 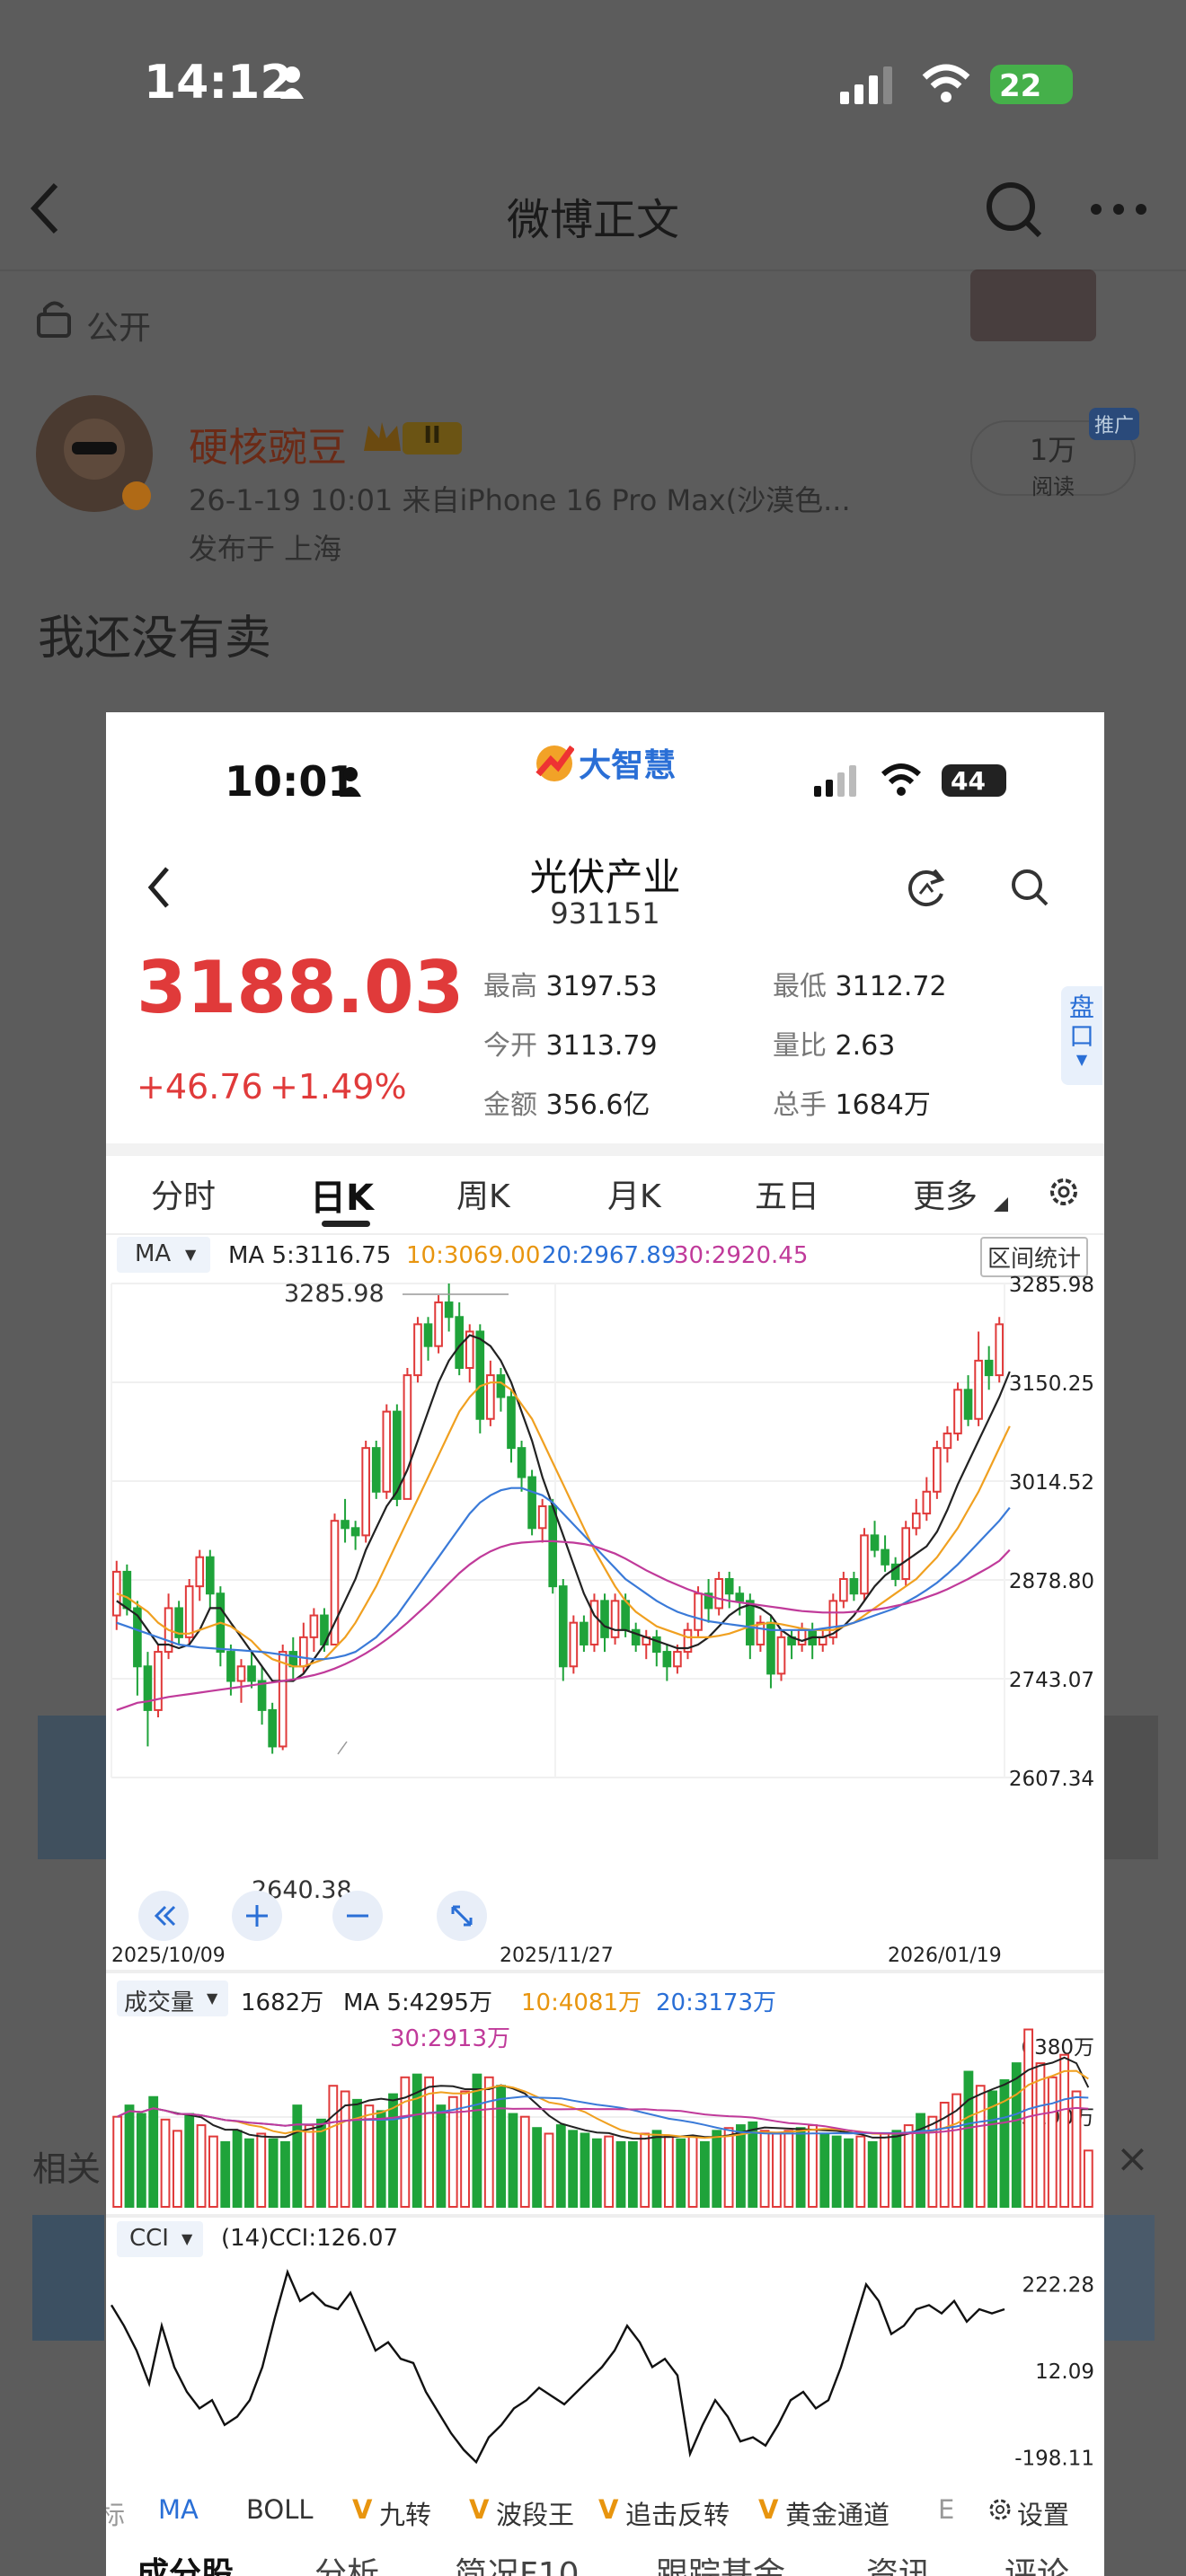 I want to click on indicator-item: 标, so click(x=115, y=2513).